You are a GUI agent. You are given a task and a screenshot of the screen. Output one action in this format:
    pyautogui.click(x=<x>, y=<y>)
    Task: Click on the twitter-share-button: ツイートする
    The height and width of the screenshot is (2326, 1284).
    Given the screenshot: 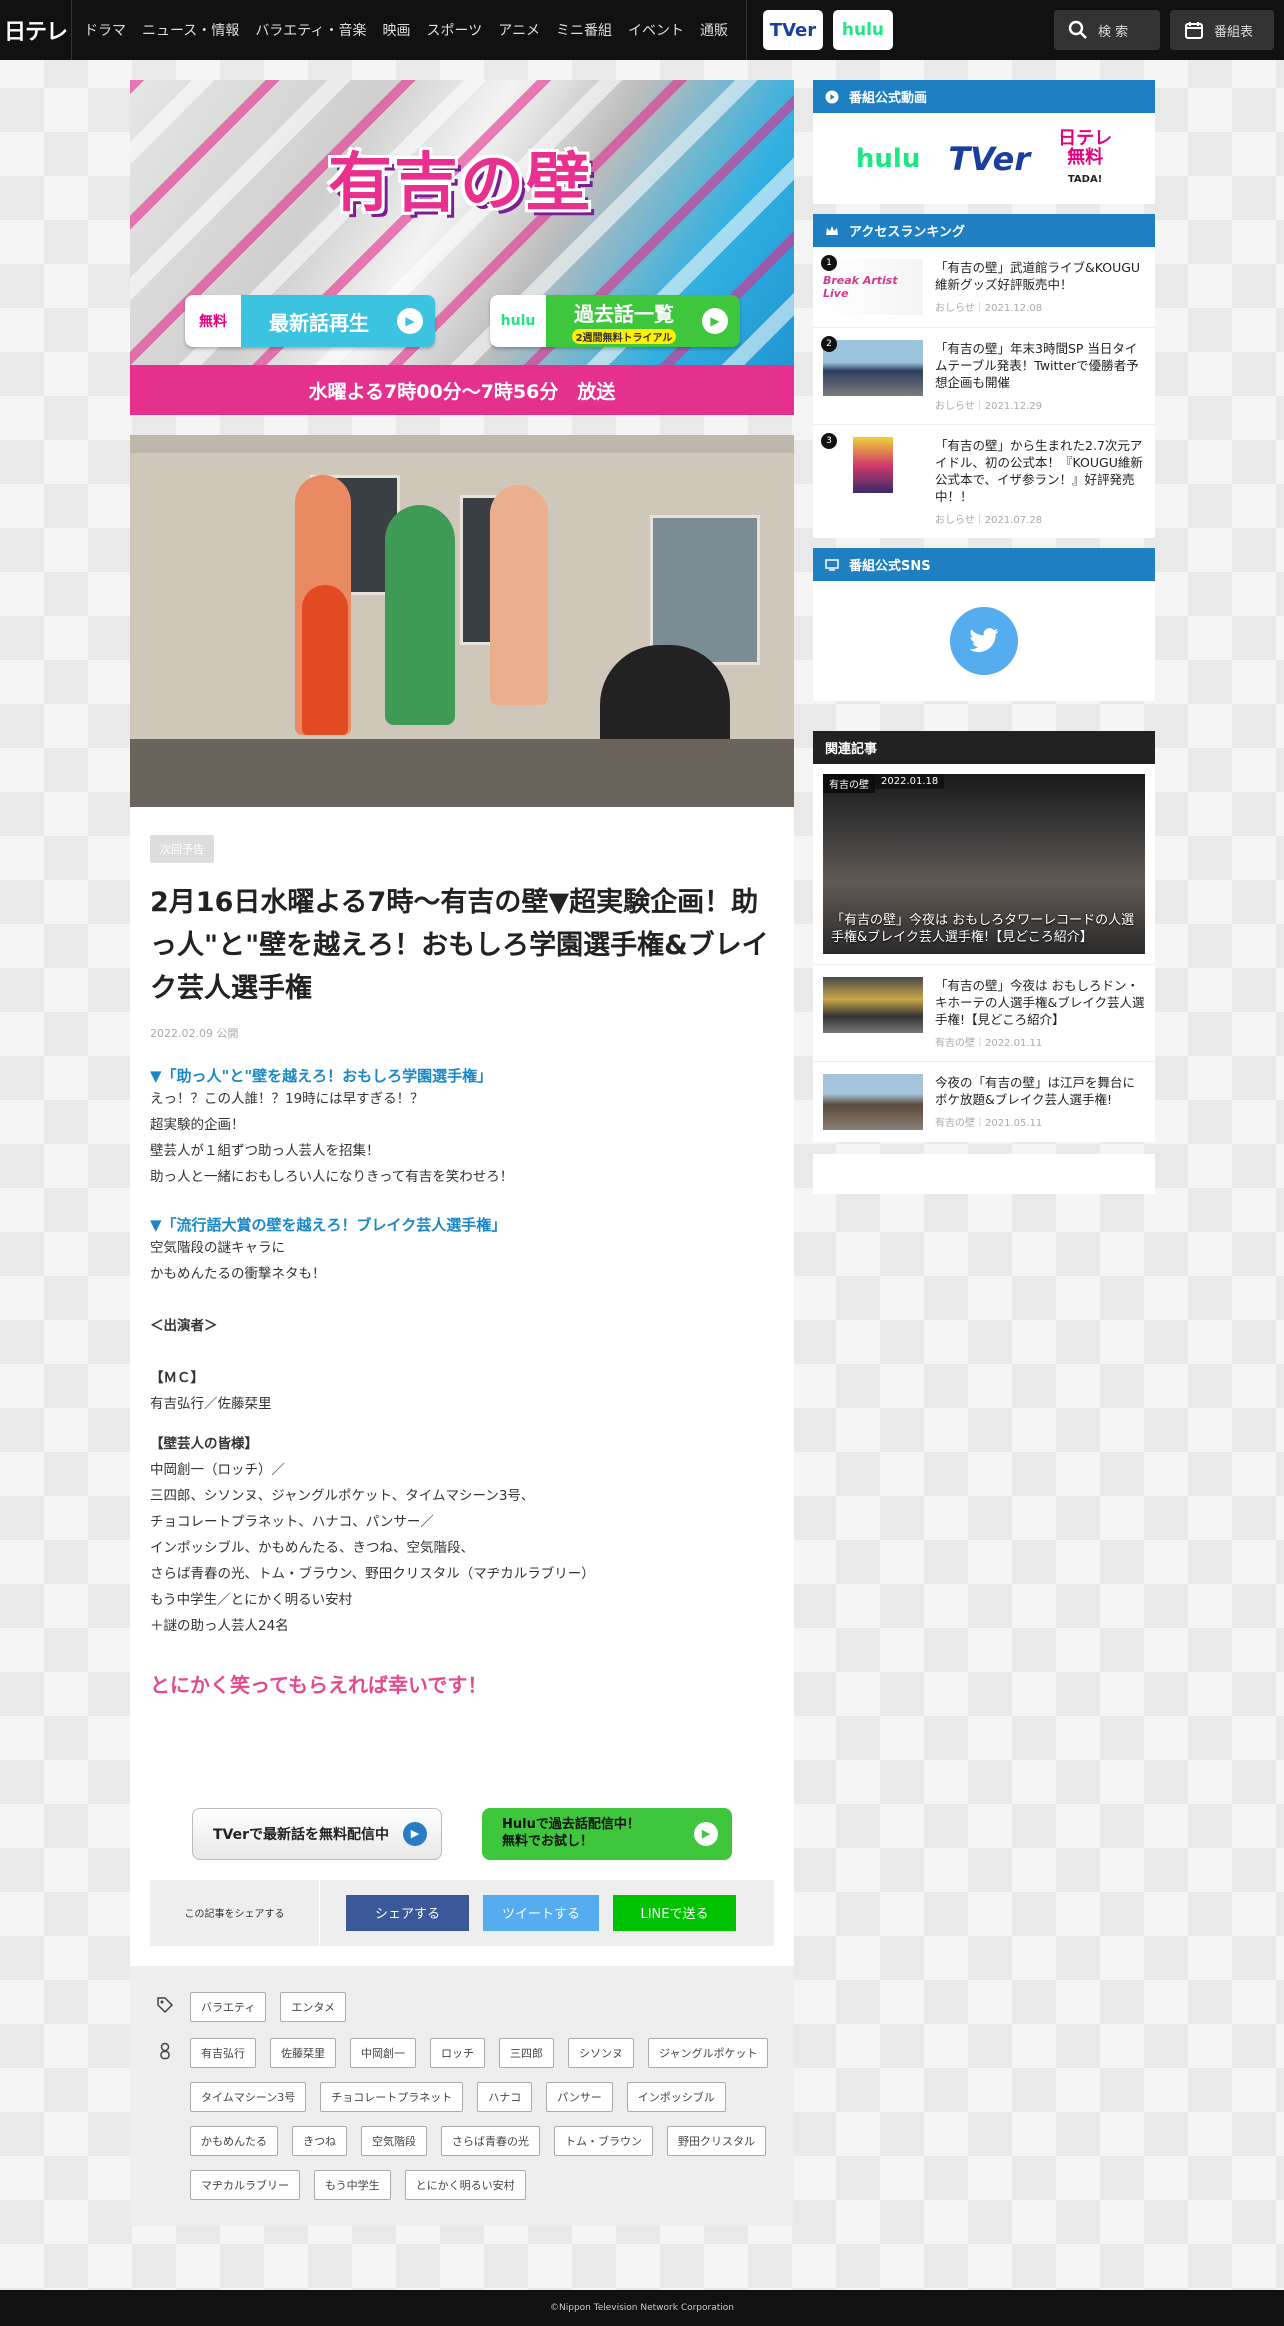 What is the action you would take?
    pyautogui.click(x=541, y=1912)
    